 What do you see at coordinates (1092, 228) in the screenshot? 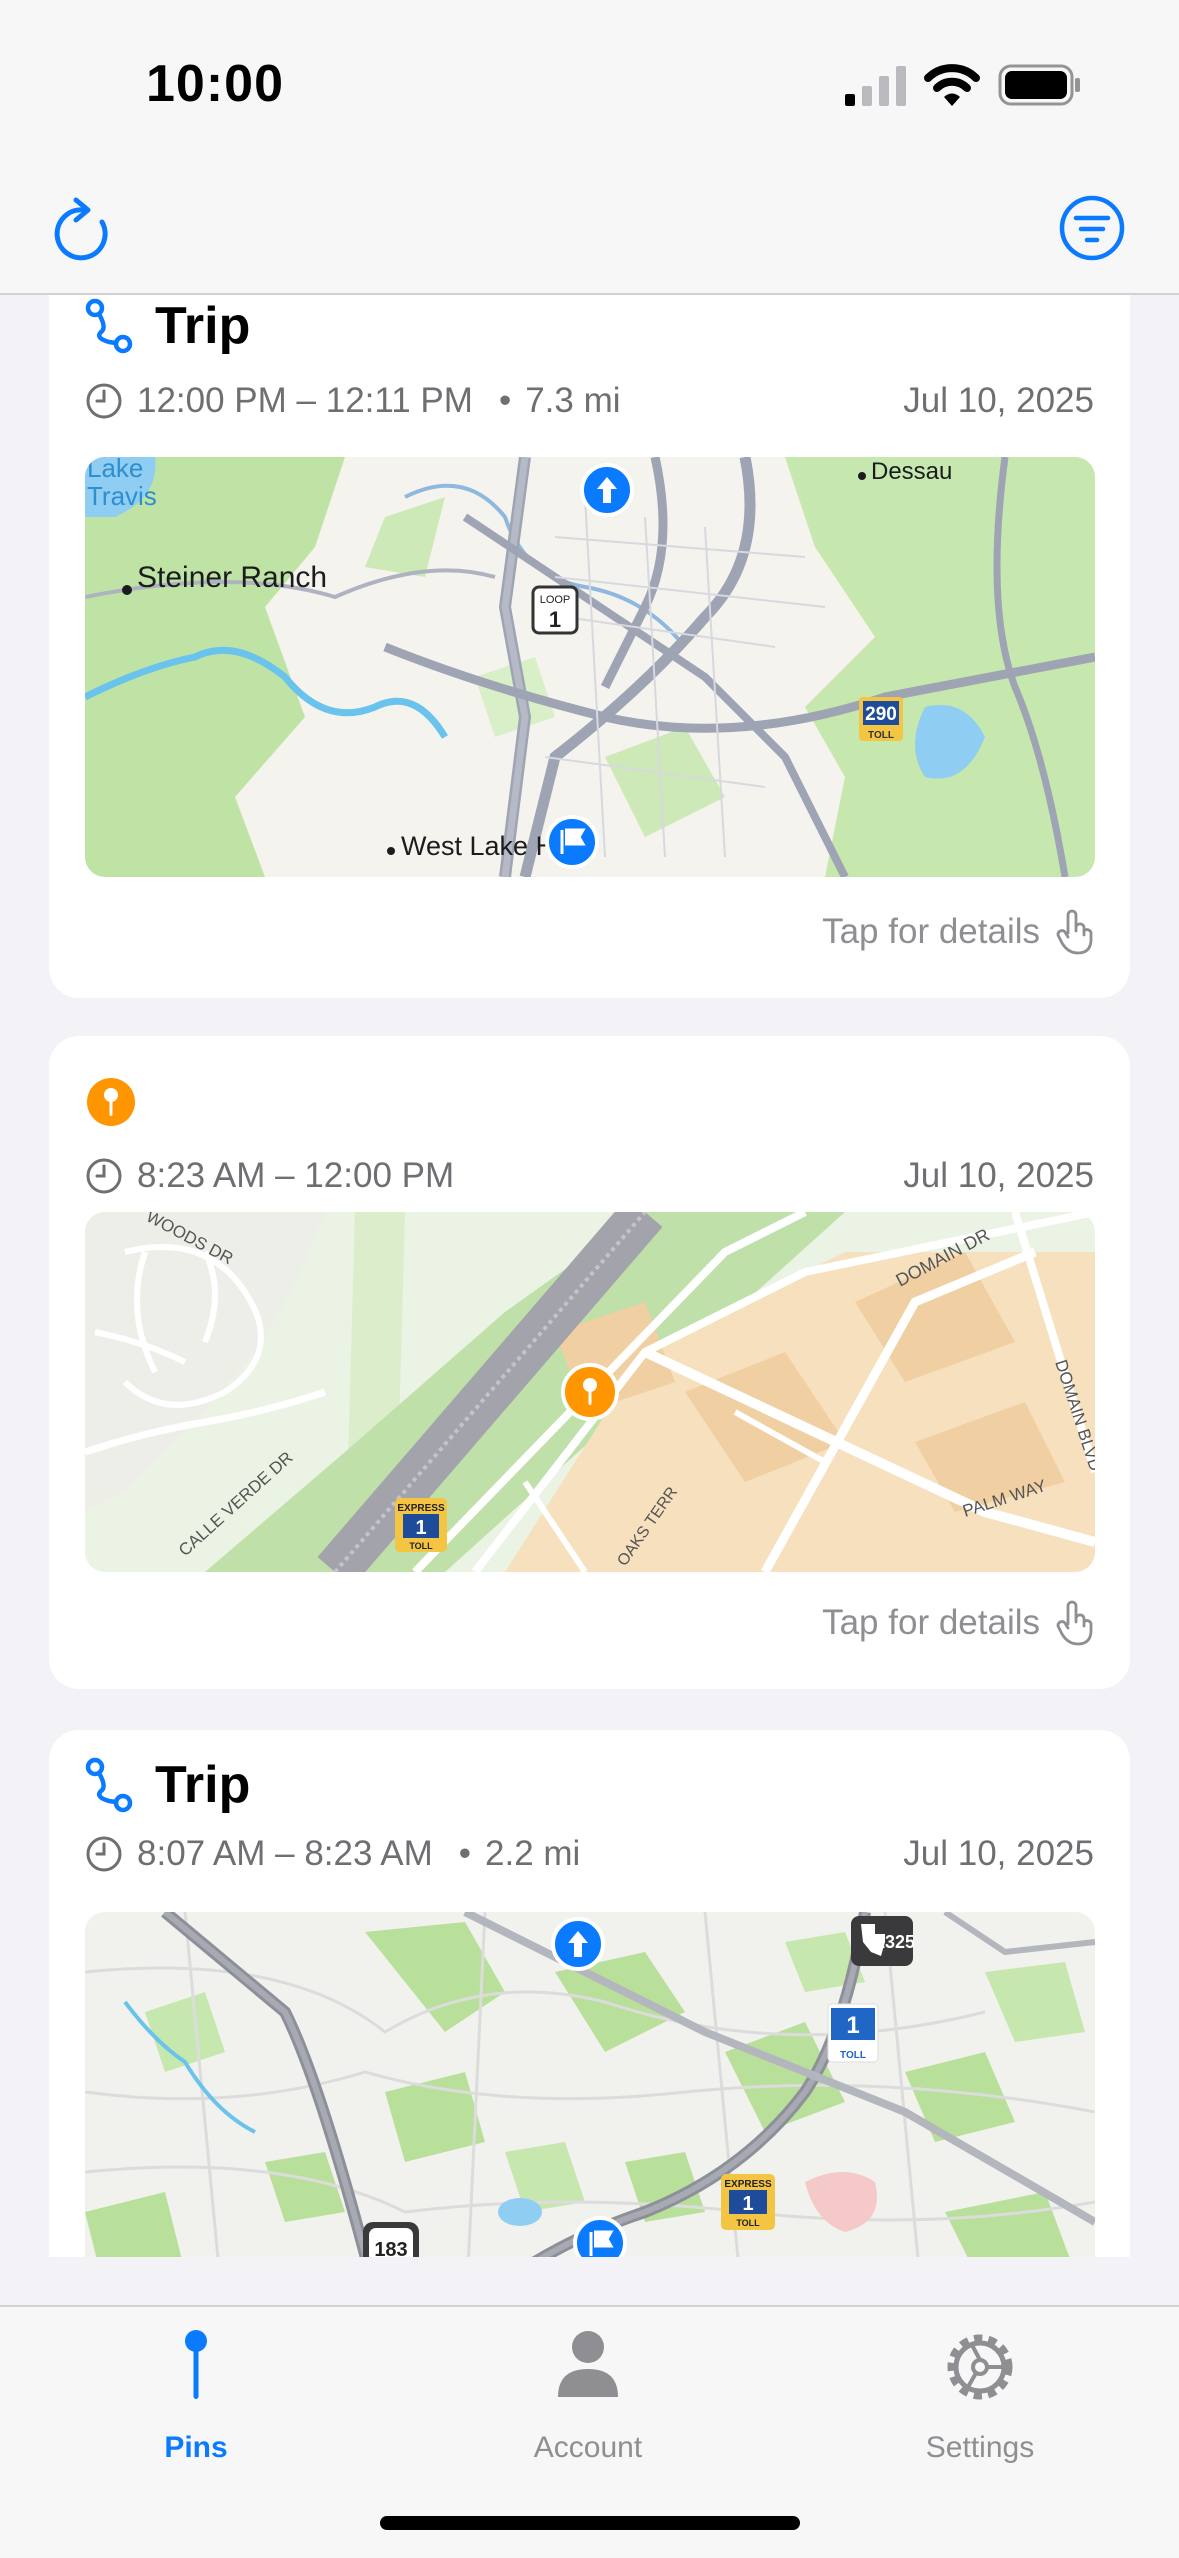
I see `filter-icon` at bounding box center [1092, 228].